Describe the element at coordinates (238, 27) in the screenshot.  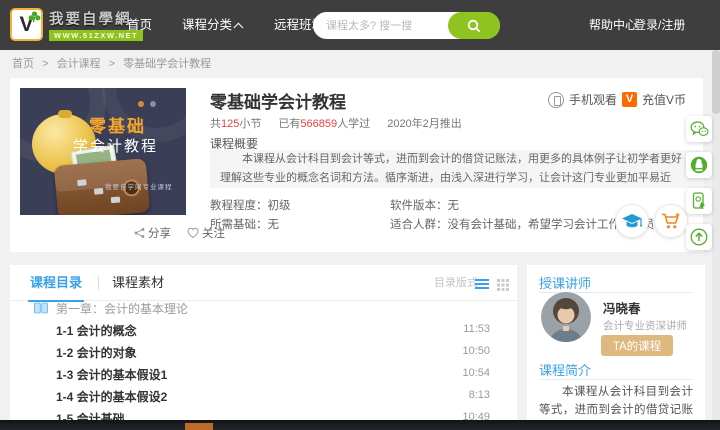
I see `chevron-up-icon` at that location.